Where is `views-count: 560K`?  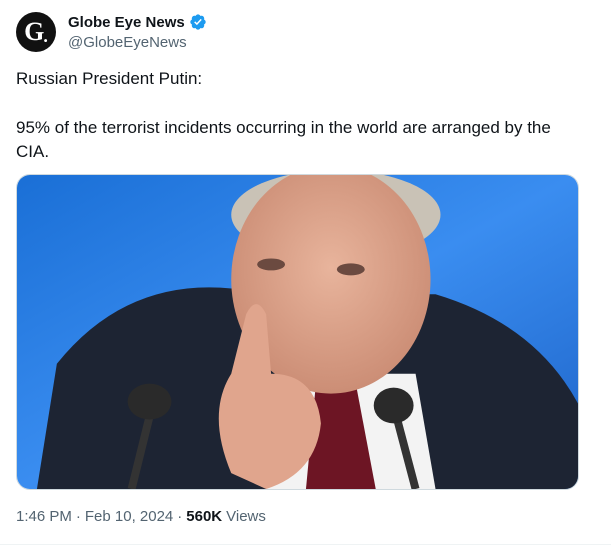 views-count: 560K is located at coordinates (204, 516).